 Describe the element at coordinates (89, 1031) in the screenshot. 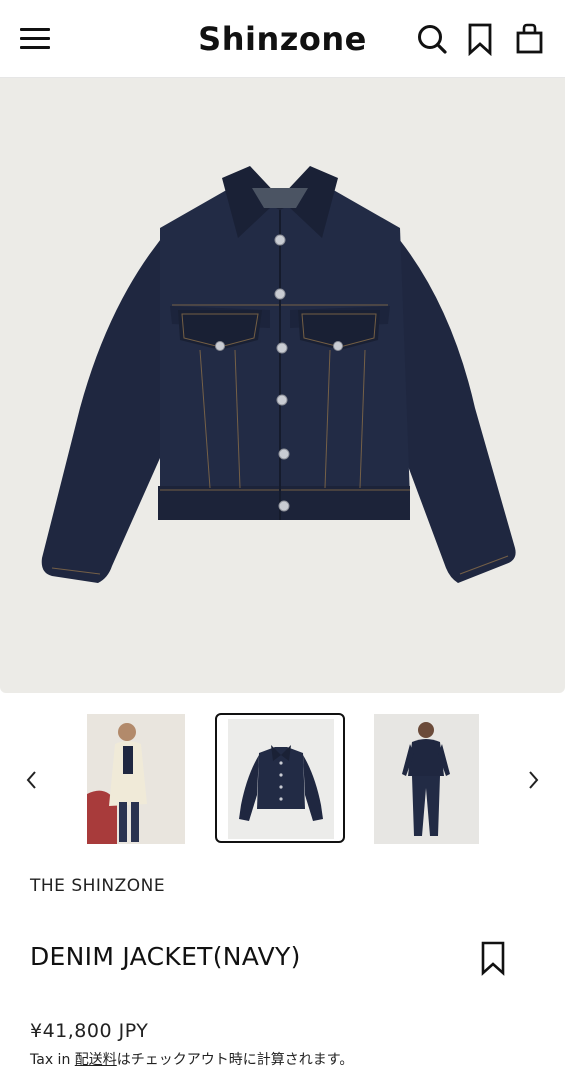

I see `product-price: ¥41,800 JPY` at that location.